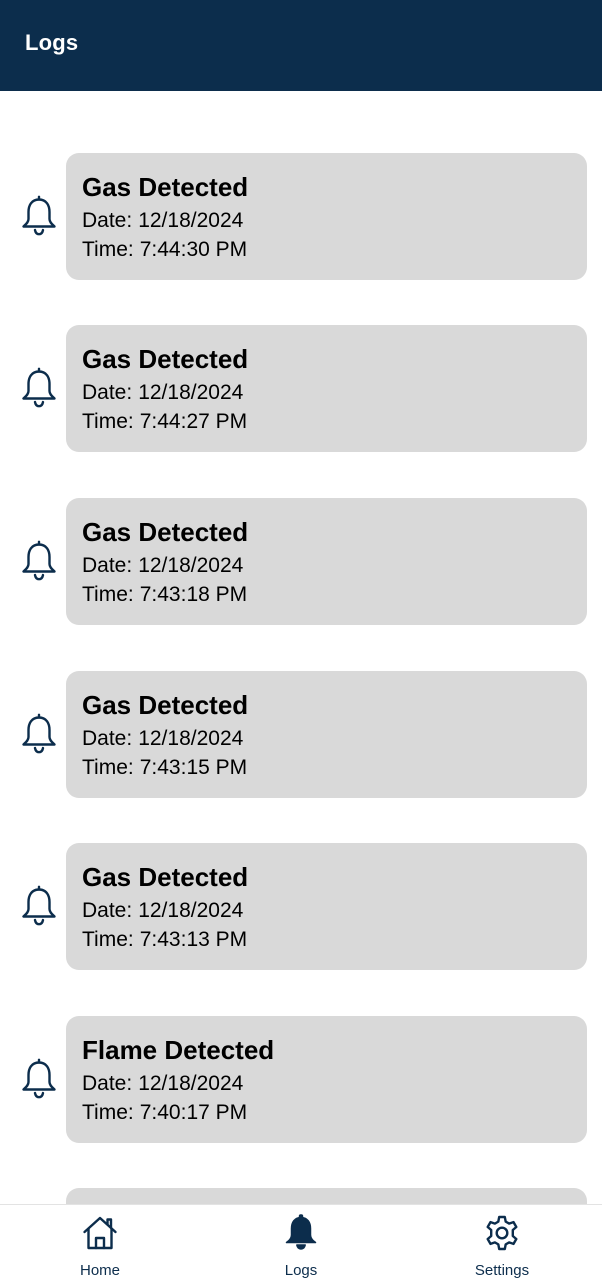 The image size is (602, 1281). I want to click on nav-label-logs: Logs, so click(301, 1270).